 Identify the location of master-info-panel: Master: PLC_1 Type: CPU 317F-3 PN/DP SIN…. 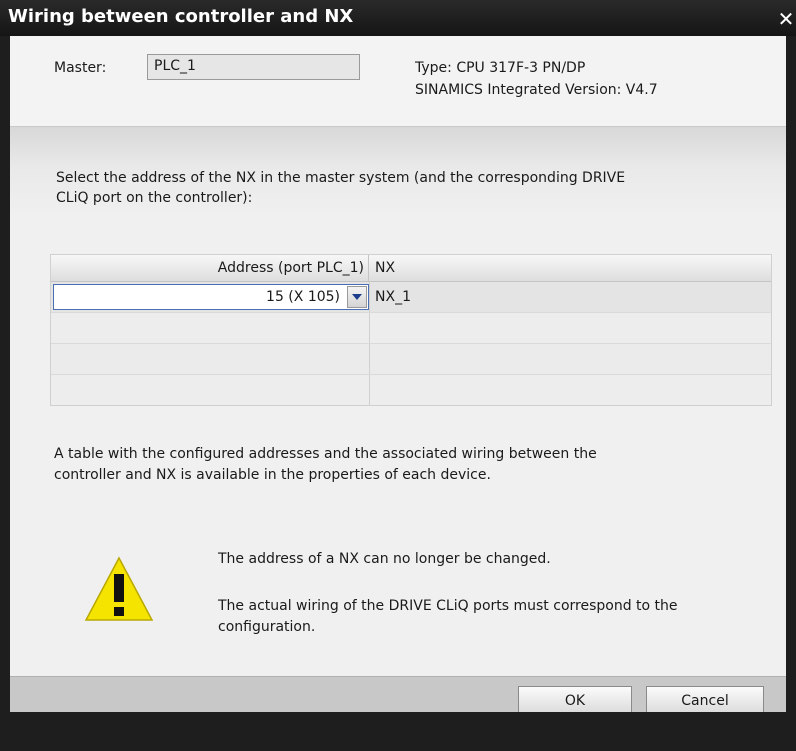
(398, 81).